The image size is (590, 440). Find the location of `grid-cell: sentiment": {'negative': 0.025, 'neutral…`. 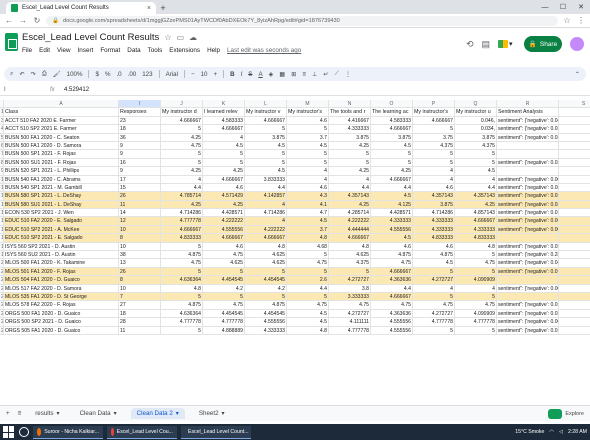

grid-cell: sentiment": {'negative': 0.025, 'neutral… is located at coordinates (528, 137).